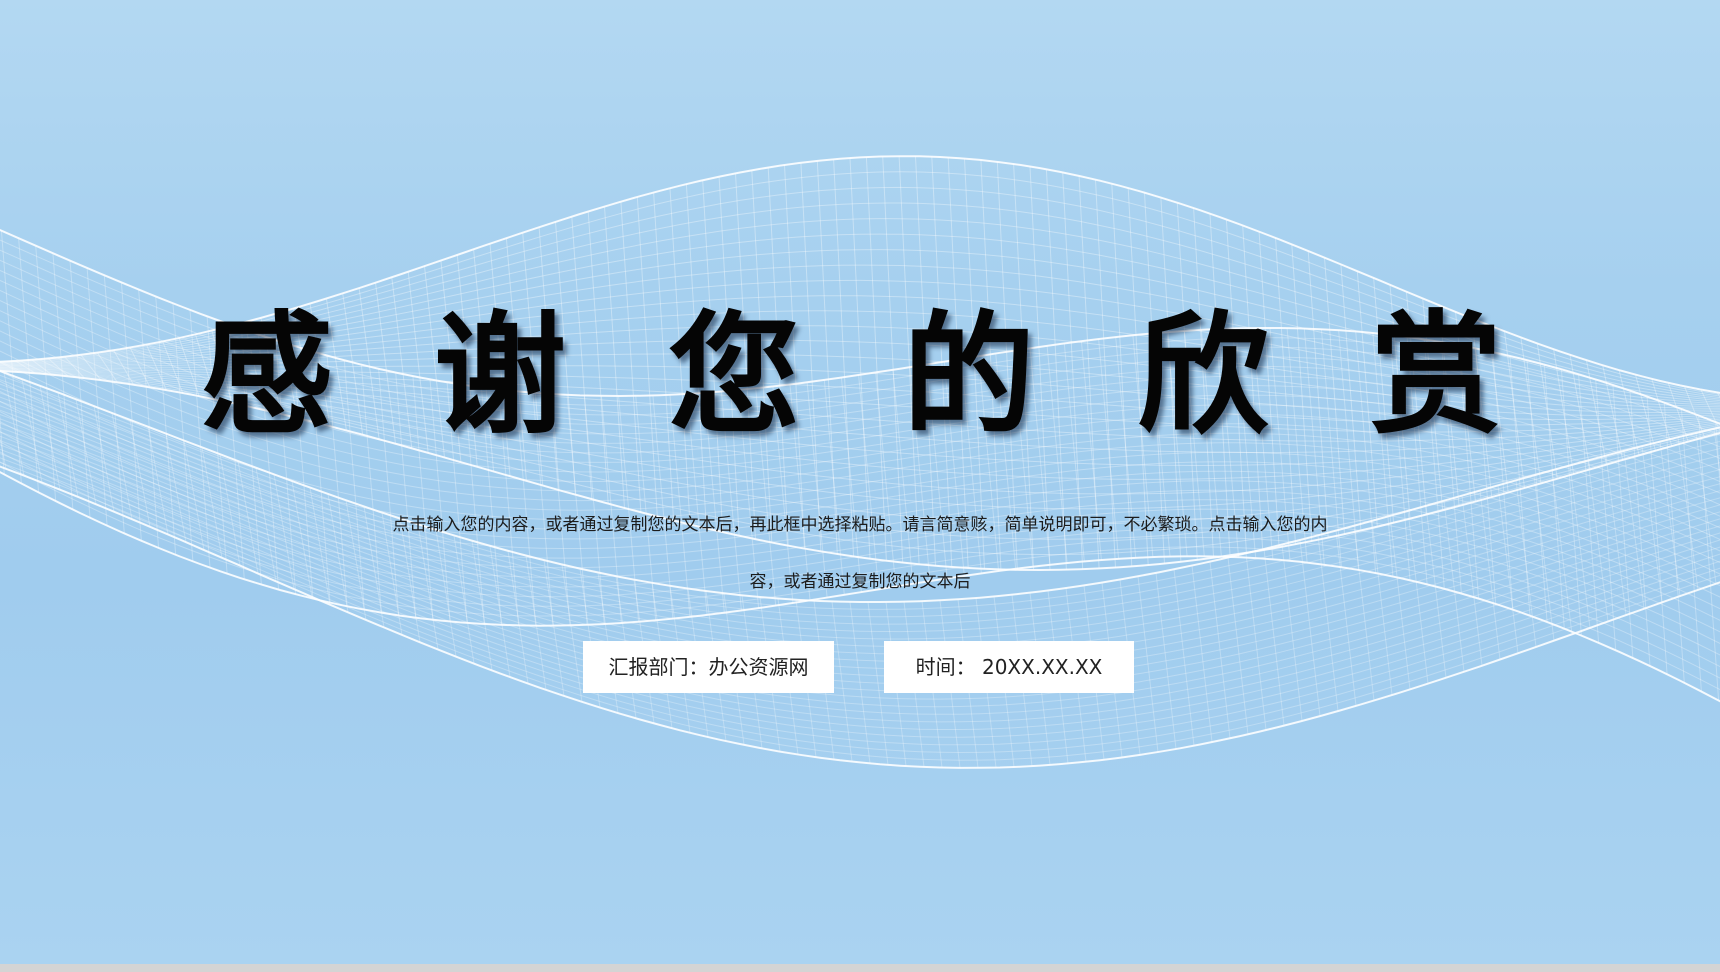 This screenshot has height=972, width=1720. I want to click on title-char-5: 欣, so click(1203, 376).